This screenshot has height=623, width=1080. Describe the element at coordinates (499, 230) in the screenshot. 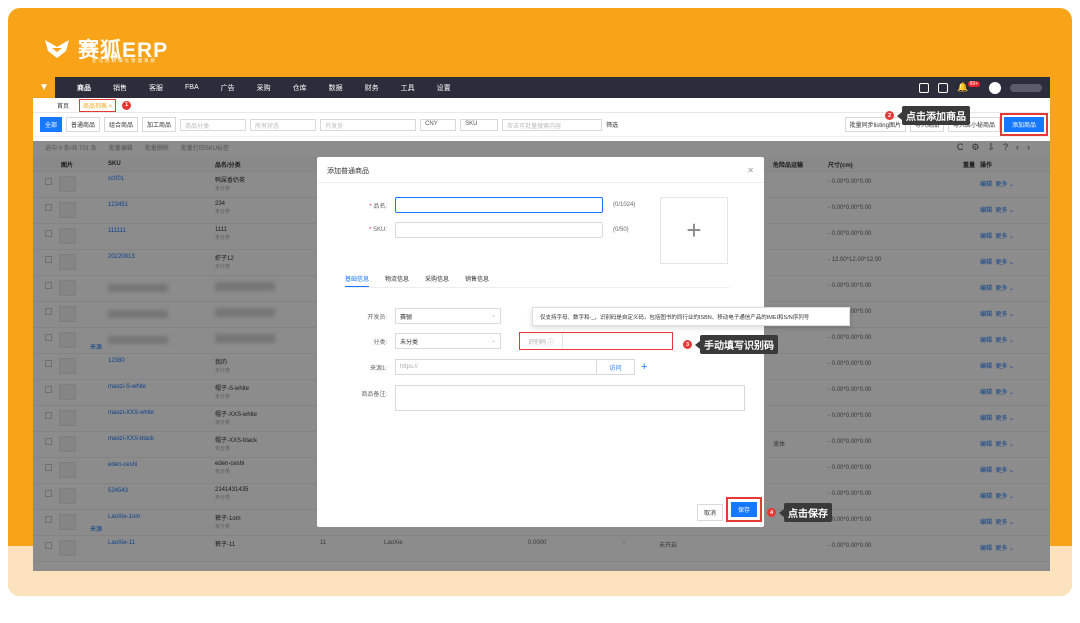

I see `sku-input` at that location.